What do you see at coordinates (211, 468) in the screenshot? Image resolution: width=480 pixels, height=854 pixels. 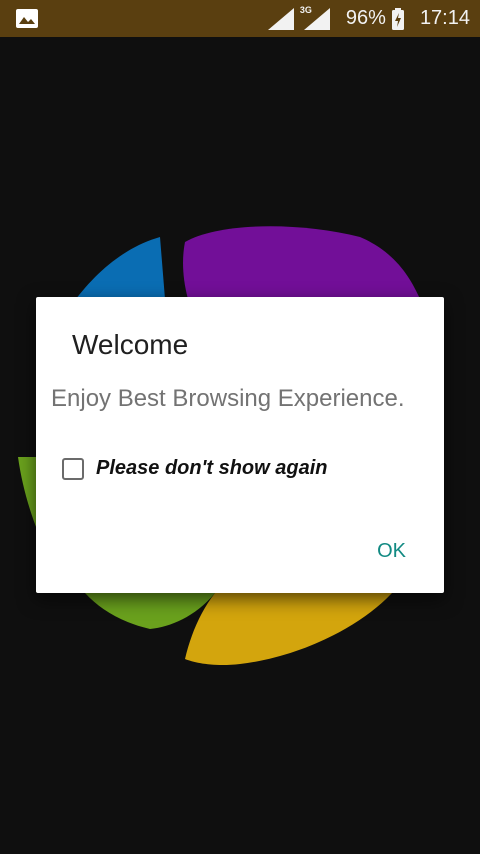 I see `dont-show-again-label: Please don't show again` at bounding box center [211, 468].